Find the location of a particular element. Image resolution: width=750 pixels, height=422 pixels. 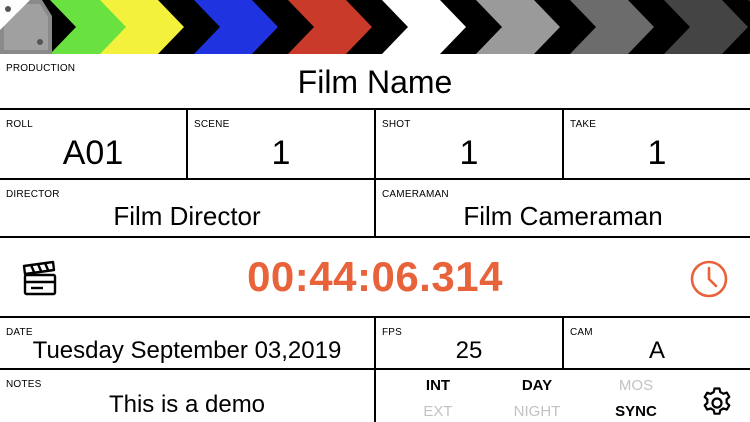

scene-value: 1 is located at coordinates (281, 153).